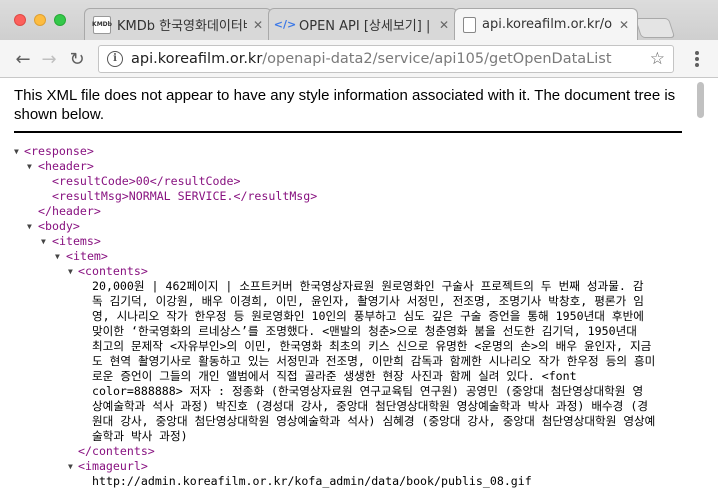  I want to click on close-window-button, so click(20, 20).